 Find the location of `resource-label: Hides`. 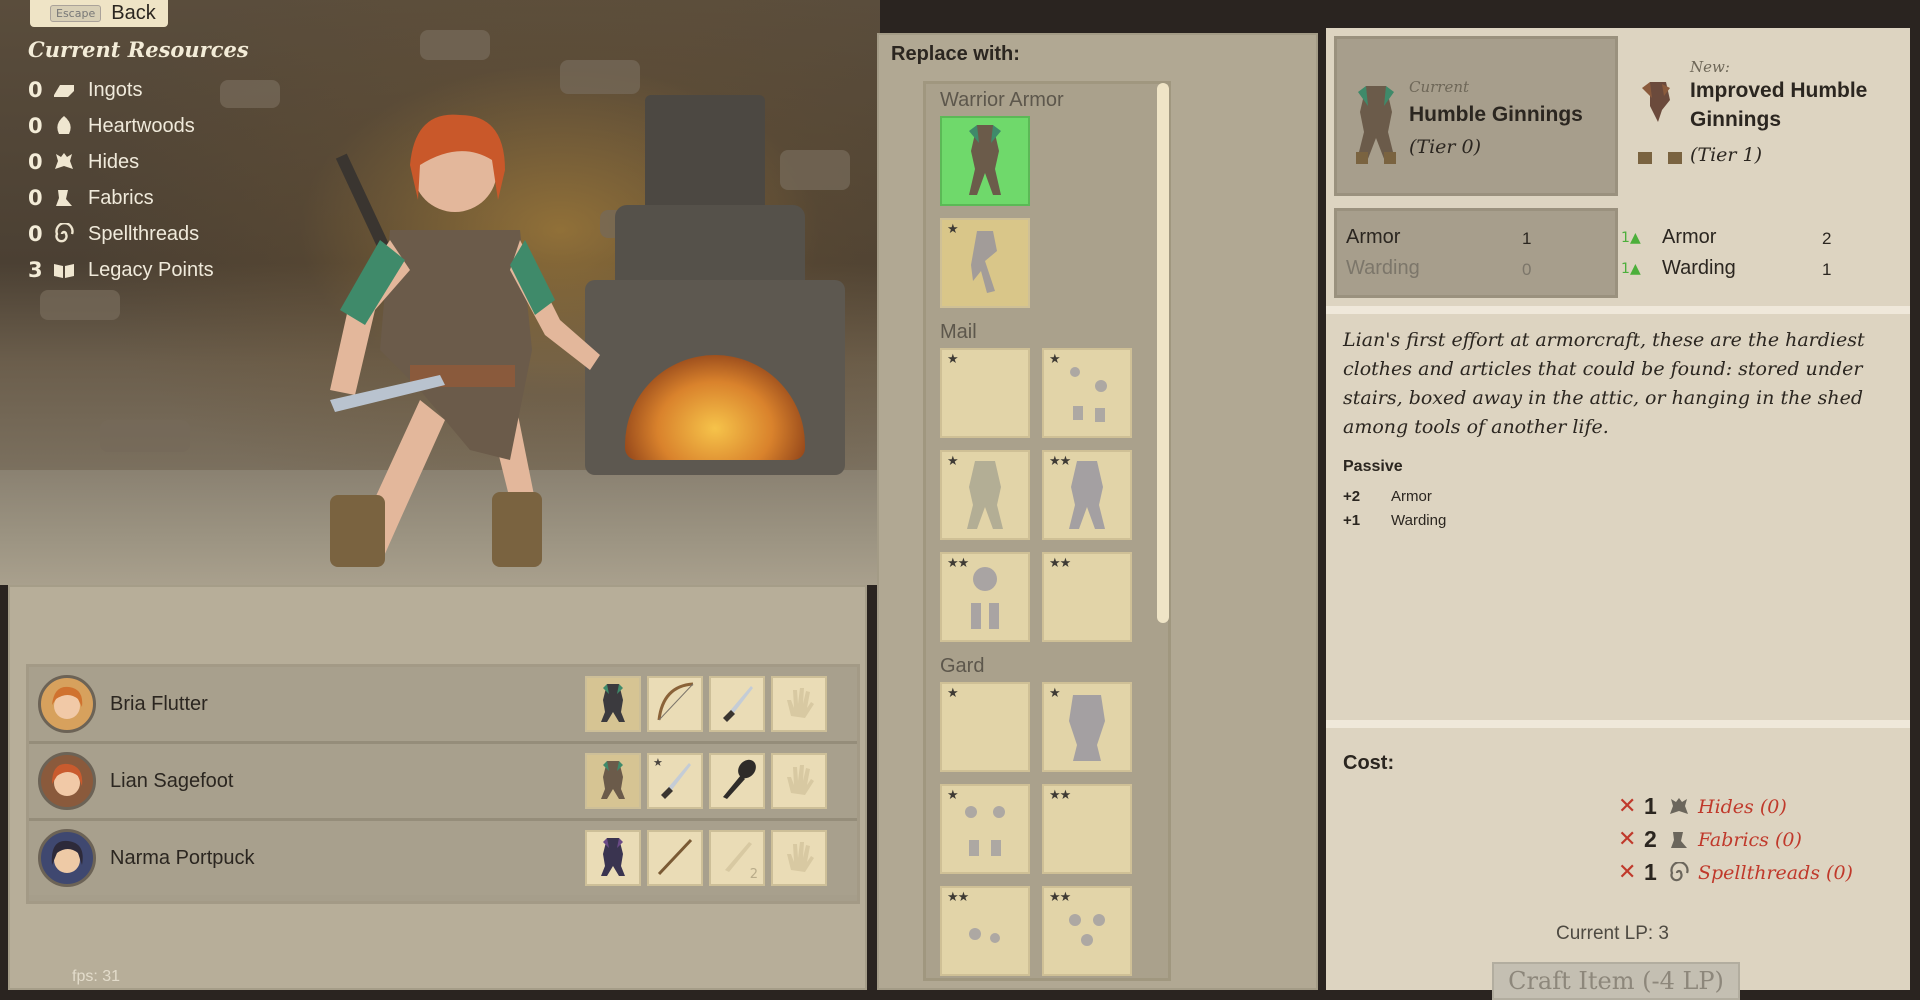

resource-label: Hides is located at coordinates (114, 161).